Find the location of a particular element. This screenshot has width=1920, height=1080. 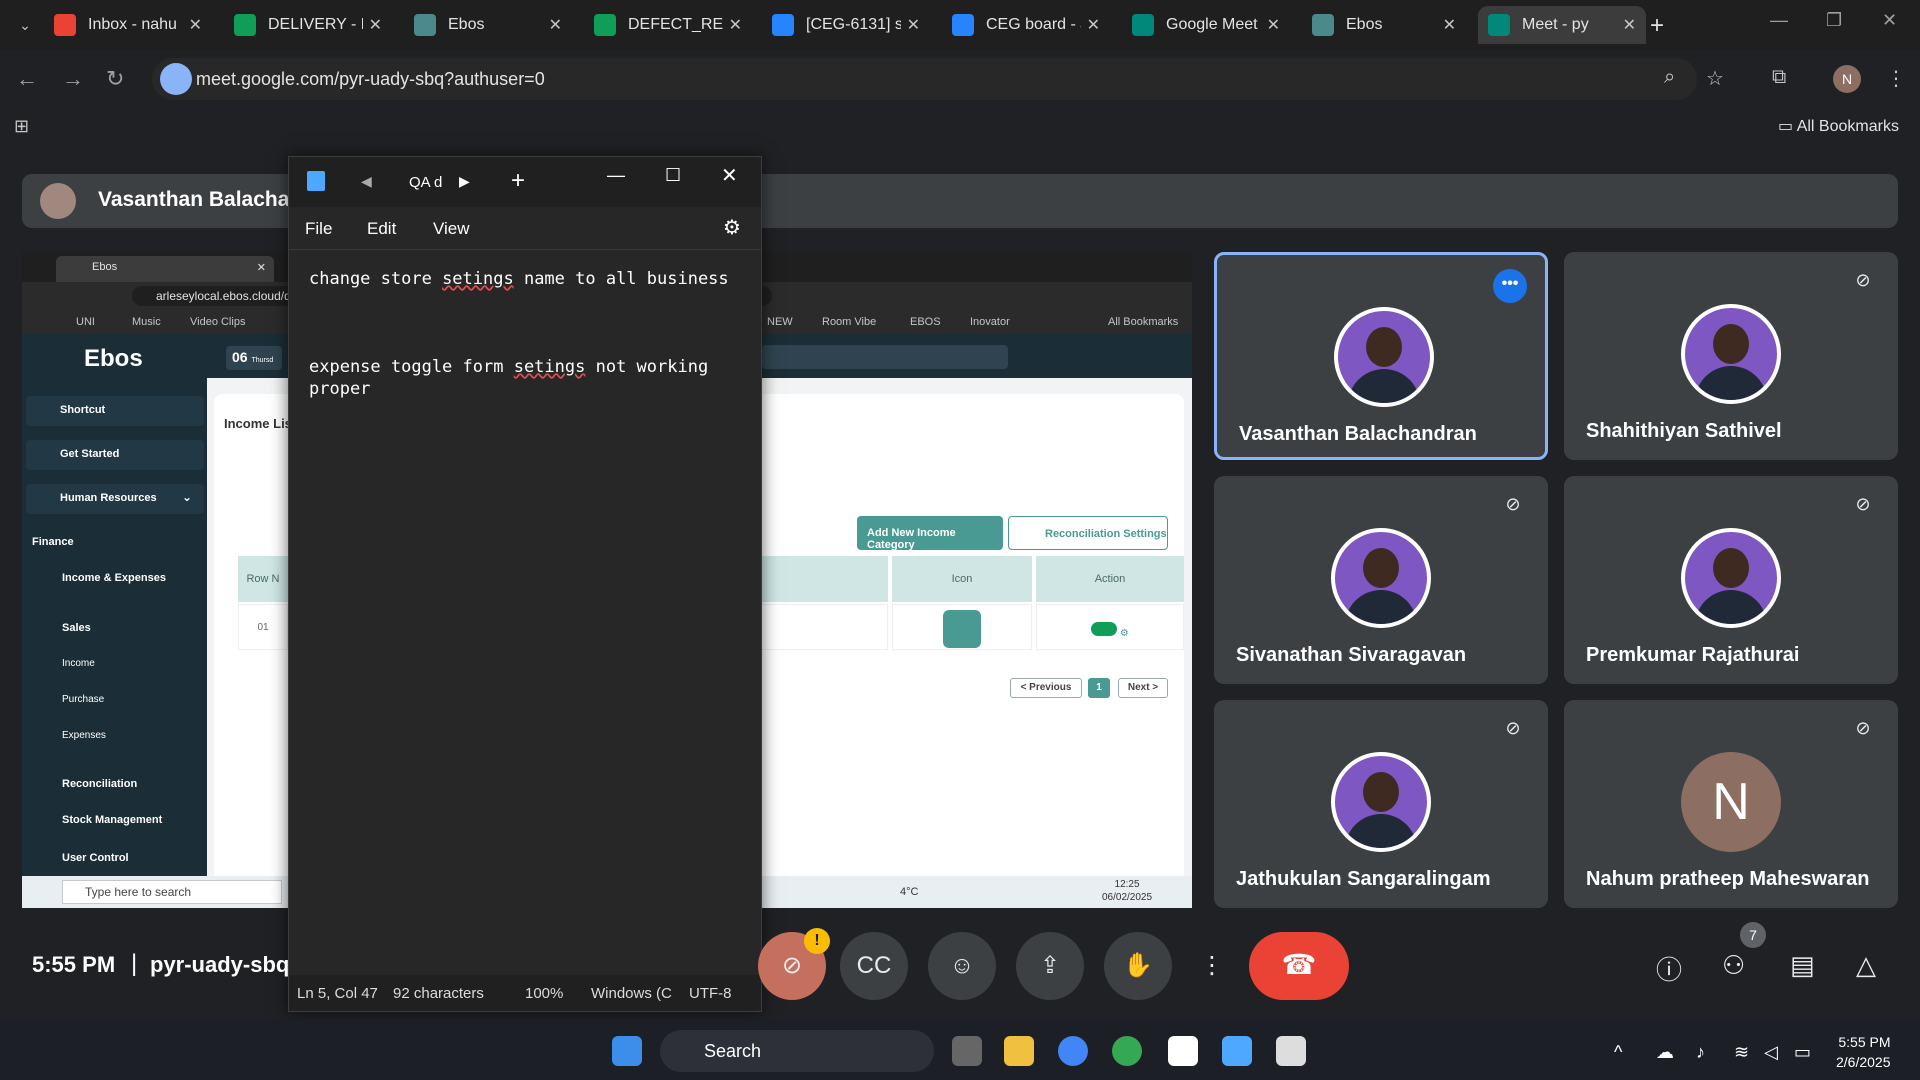

chat-icon: ▤ is located at coordinates (1802, 965).